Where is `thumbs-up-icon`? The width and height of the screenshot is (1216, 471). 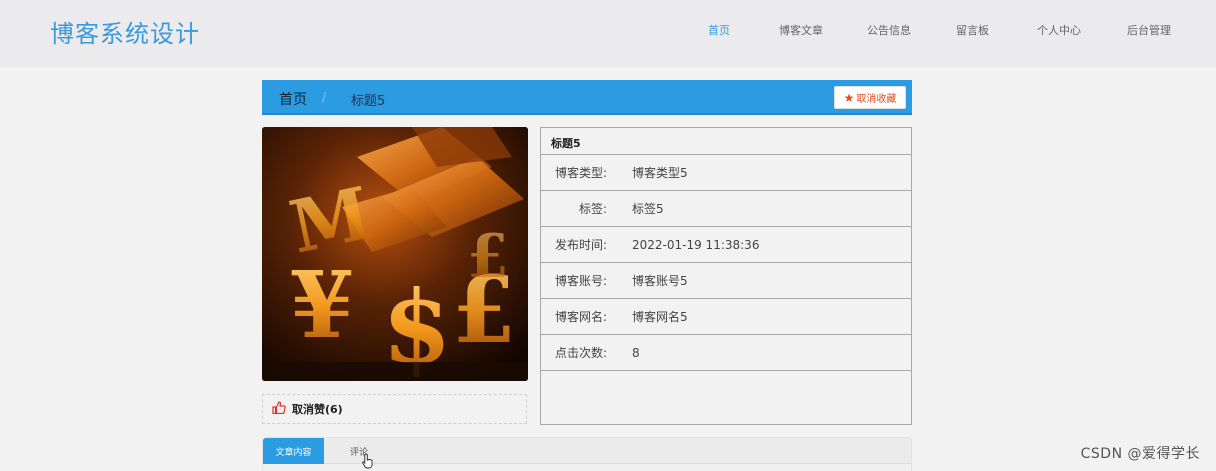
thumbs-up-icon is located at coordinates (279, 409).